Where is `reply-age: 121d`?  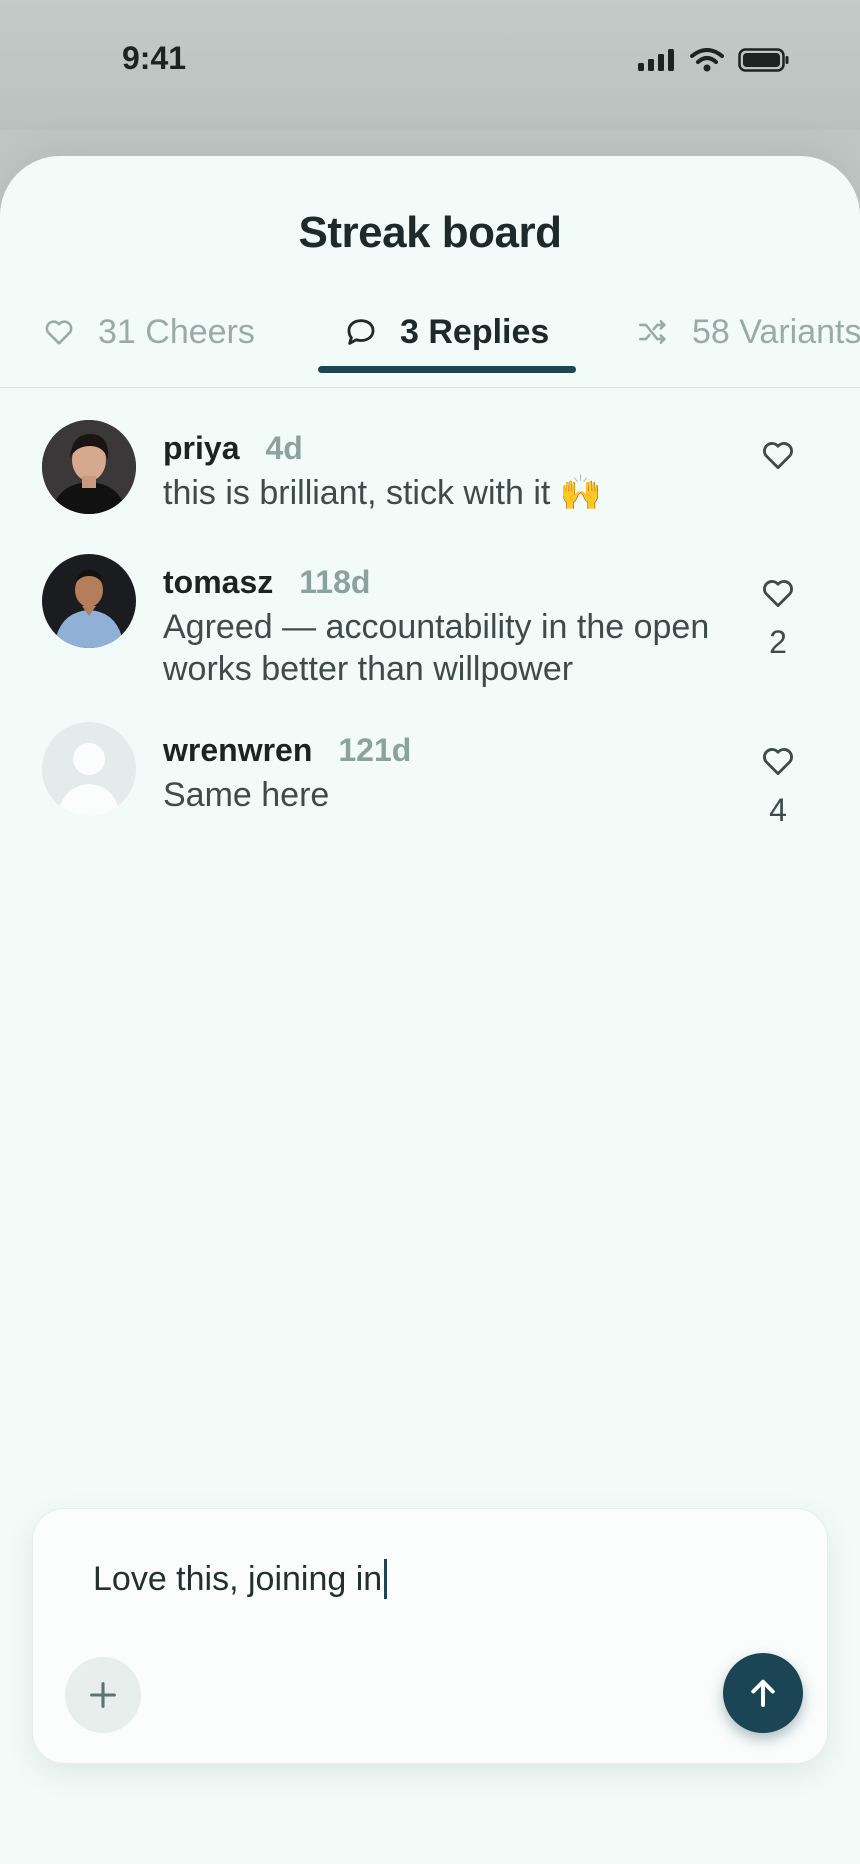 reply-age: 121d is located at coordinates (375, 750).